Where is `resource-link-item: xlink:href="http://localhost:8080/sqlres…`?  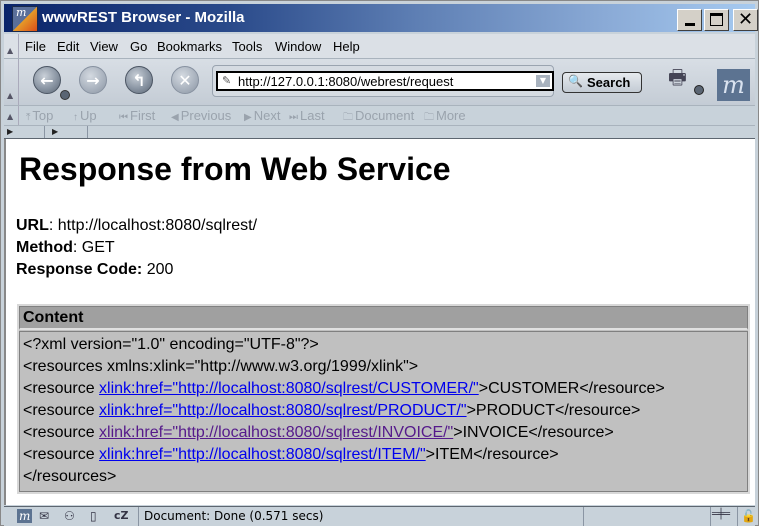 resource-link-item: xlink:href="http://localhost:8080/sqlres… is located at coordinates (262, 454).